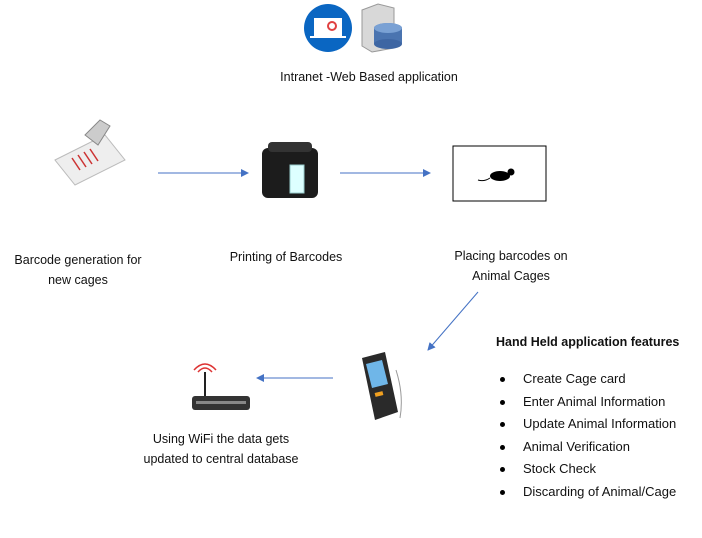 This screenshot has width=702, height=538. What do you see at coordinates (328, 28) in the screenshot?
I see `laptop-dashboard-icon` at bounding box center [328, 28].